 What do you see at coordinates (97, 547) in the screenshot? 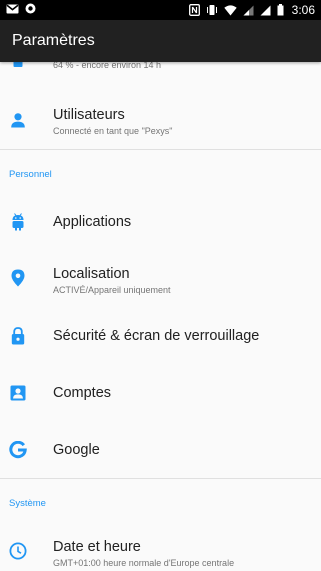
I see `settings-item-title: Date et heure` at bounding box center [97, 547].